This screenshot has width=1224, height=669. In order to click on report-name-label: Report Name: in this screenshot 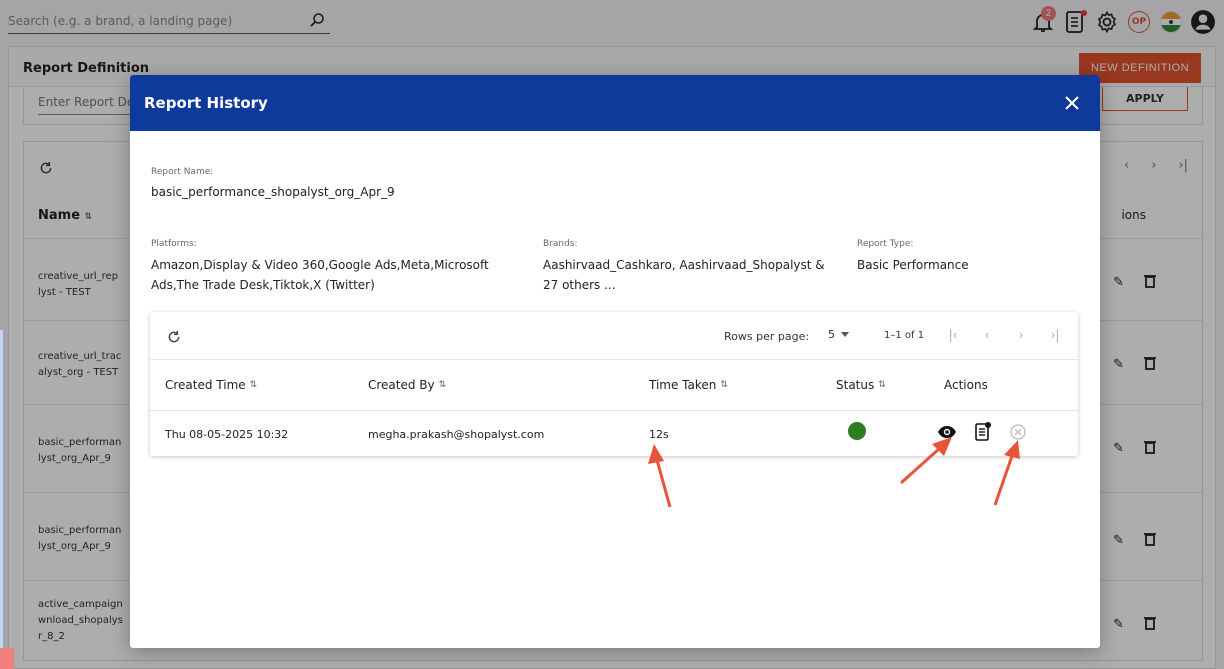, I will do `click(182, 172)`.